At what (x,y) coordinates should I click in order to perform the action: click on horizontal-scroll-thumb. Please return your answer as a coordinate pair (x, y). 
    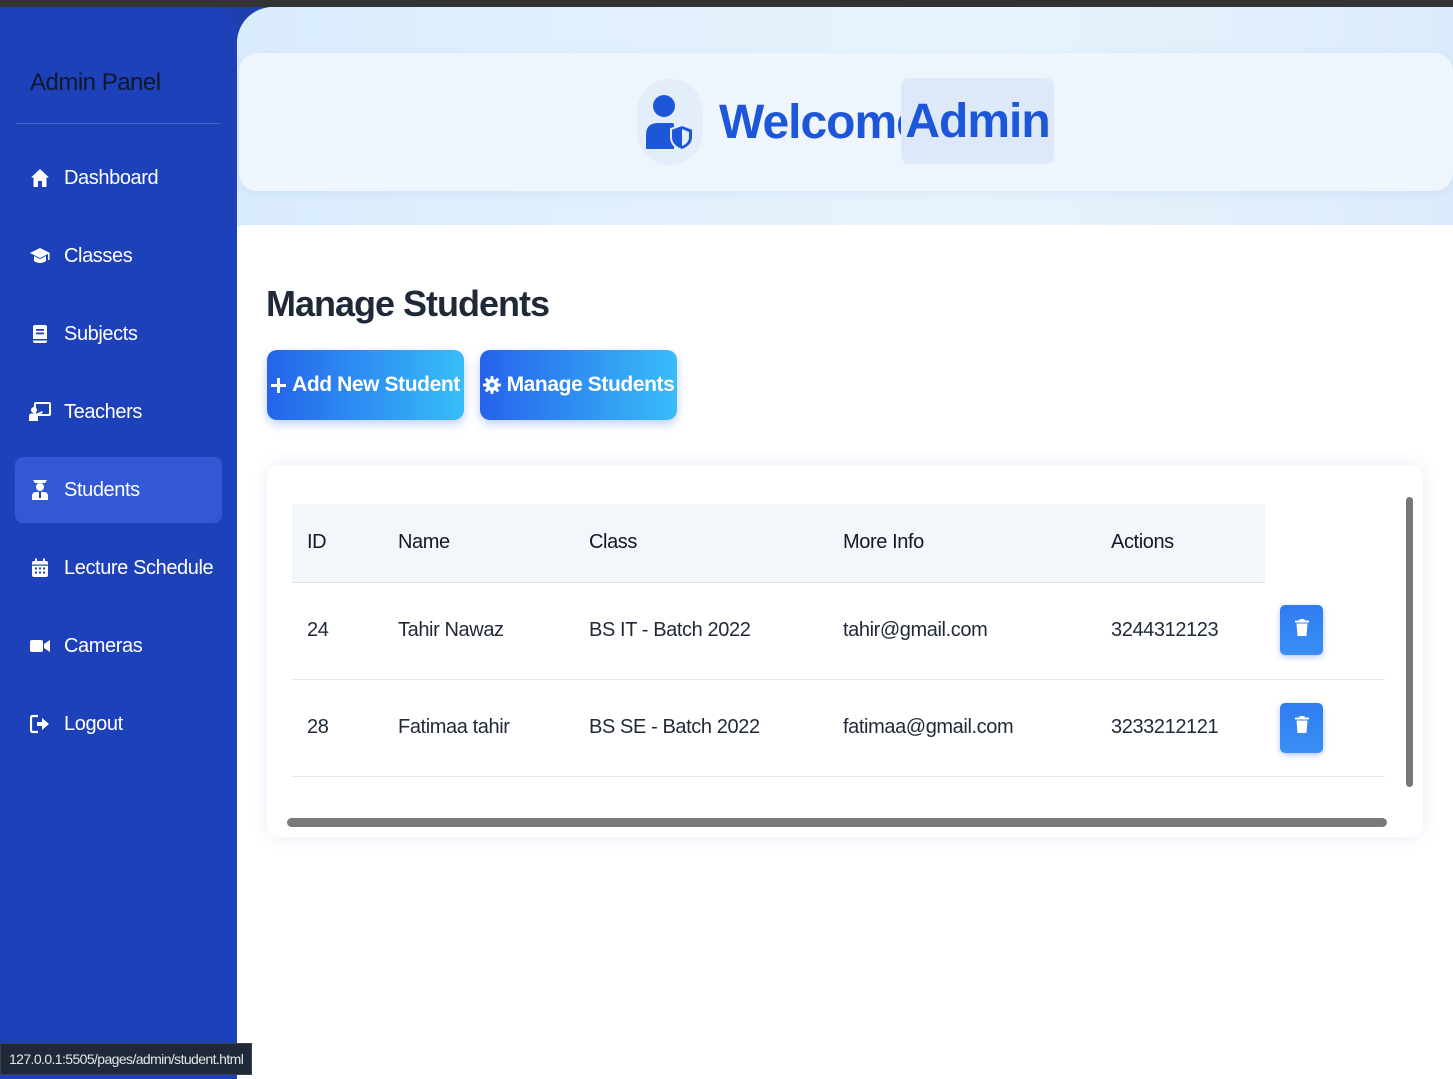
    Looking at the image, I should click on (837, 822).